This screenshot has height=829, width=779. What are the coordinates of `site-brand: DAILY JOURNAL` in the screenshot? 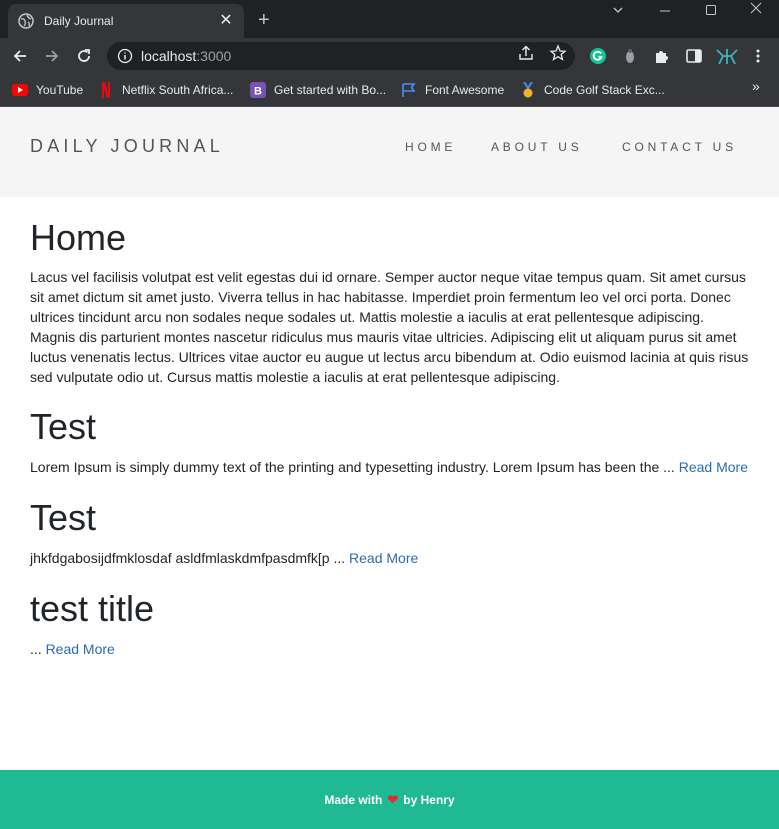 It's located at (127, 146).